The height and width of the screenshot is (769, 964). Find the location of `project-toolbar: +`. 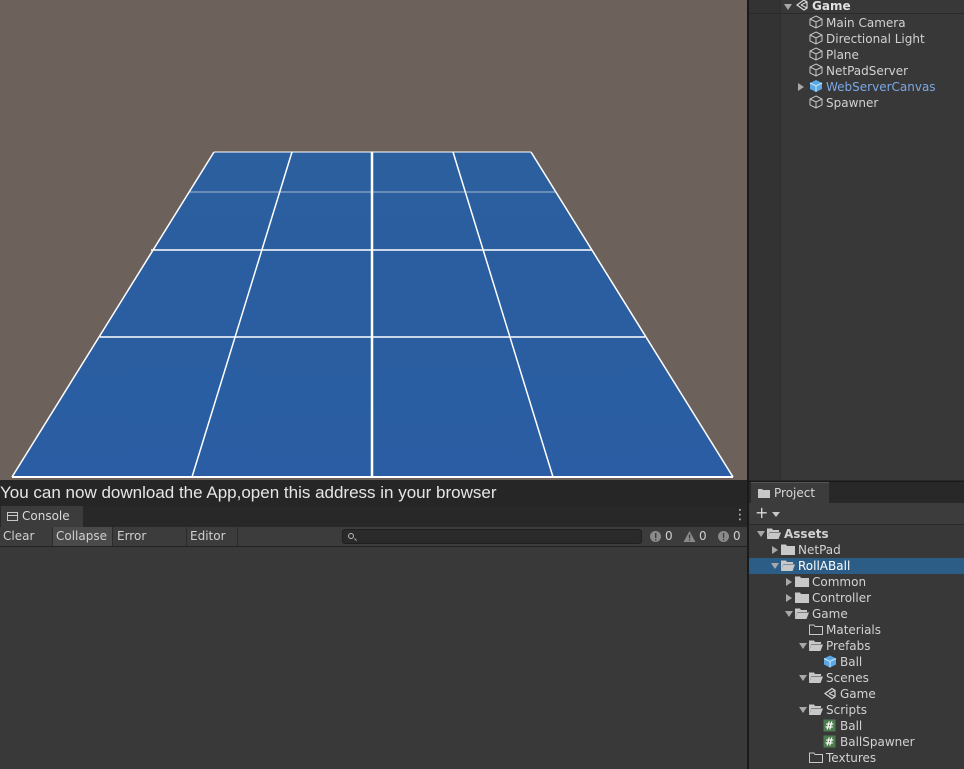

project-toolbar: + is located at coordinates (856, 514).